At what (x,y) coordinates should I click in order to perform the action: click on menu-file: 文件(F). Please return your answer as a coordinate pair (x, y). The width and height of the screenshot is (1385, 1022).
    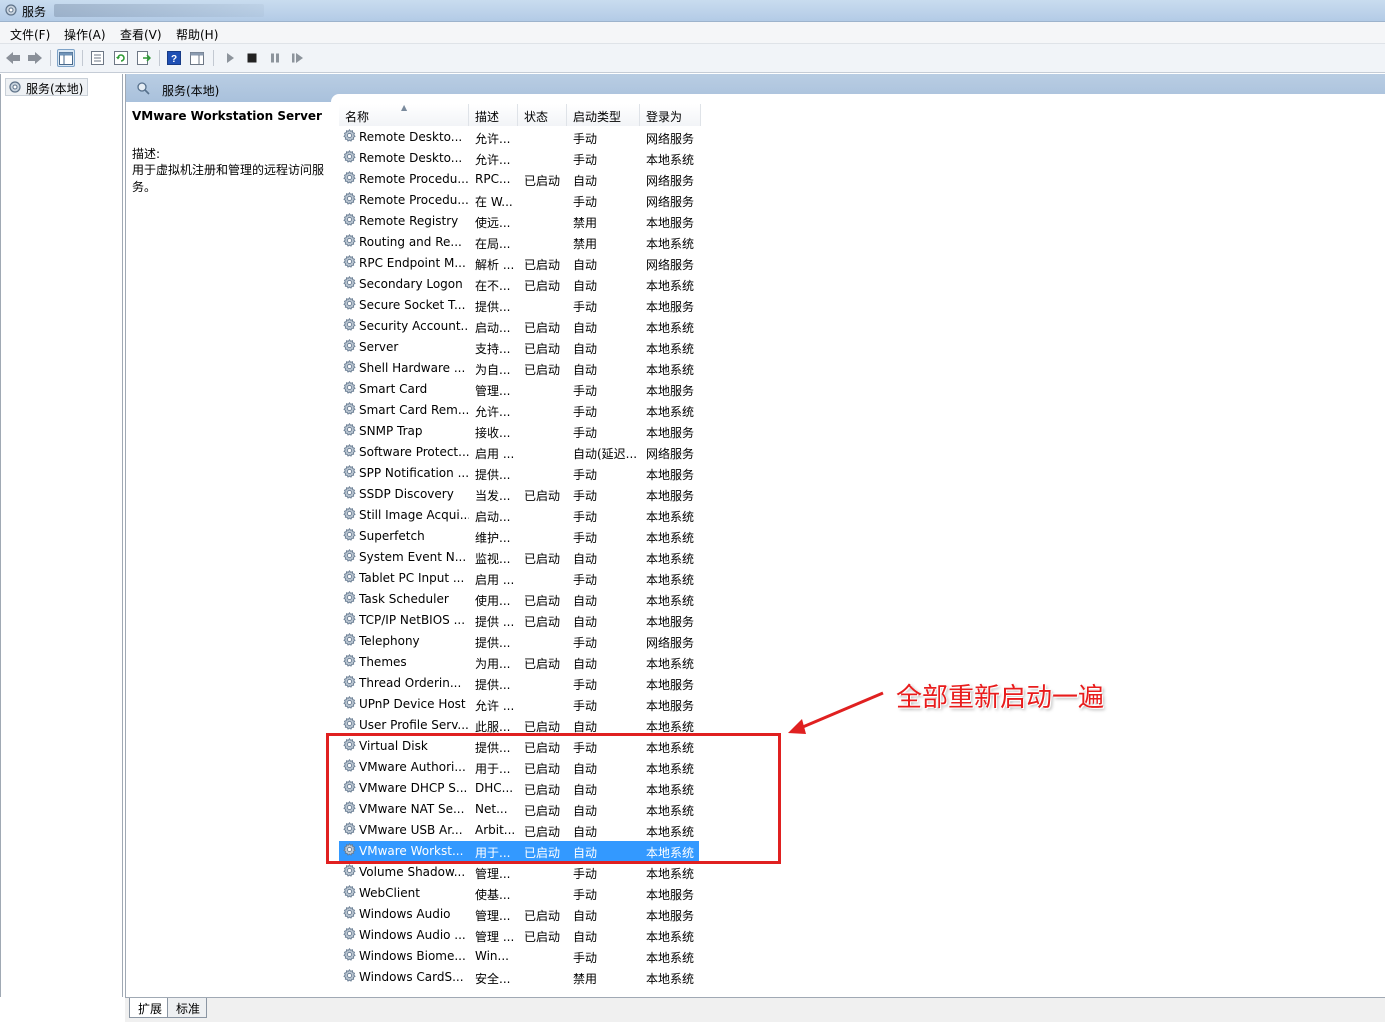
    Looking at the image, I should click on (30, 34).